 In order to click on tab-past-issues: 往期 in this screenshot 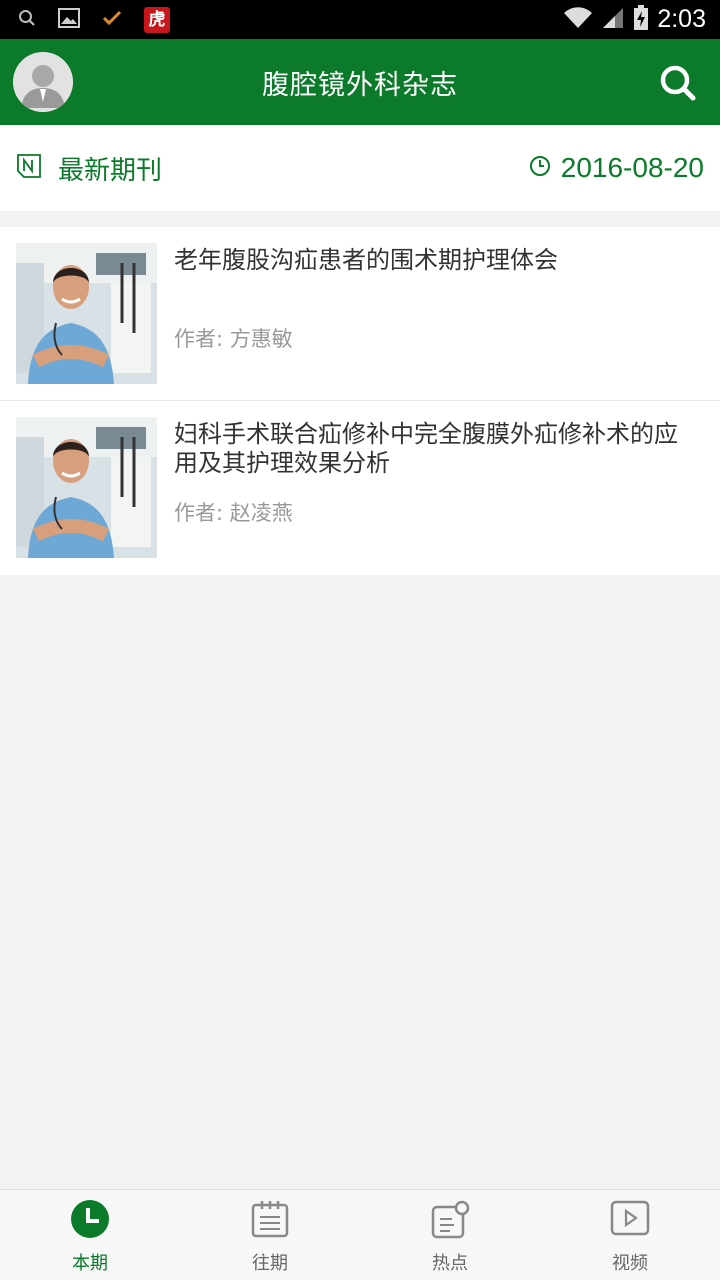, I will do `click(270, 1235)`.